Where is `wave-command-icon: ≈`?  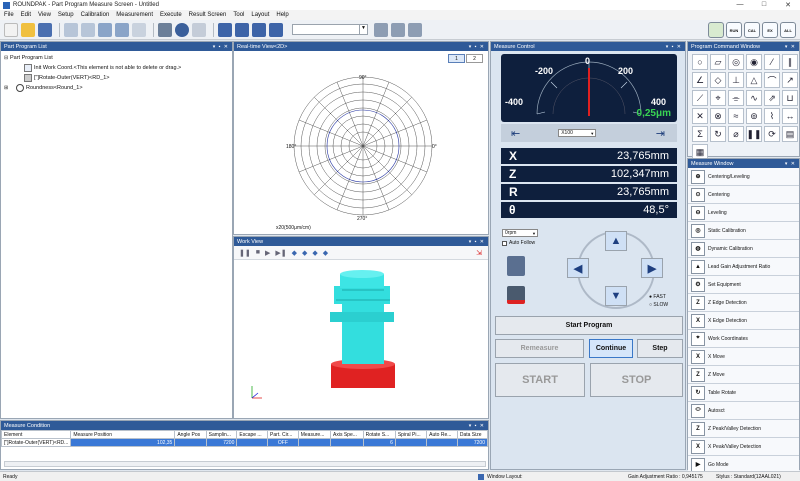
wave-command-icon: ≈ is located at coordinates (736, 116).